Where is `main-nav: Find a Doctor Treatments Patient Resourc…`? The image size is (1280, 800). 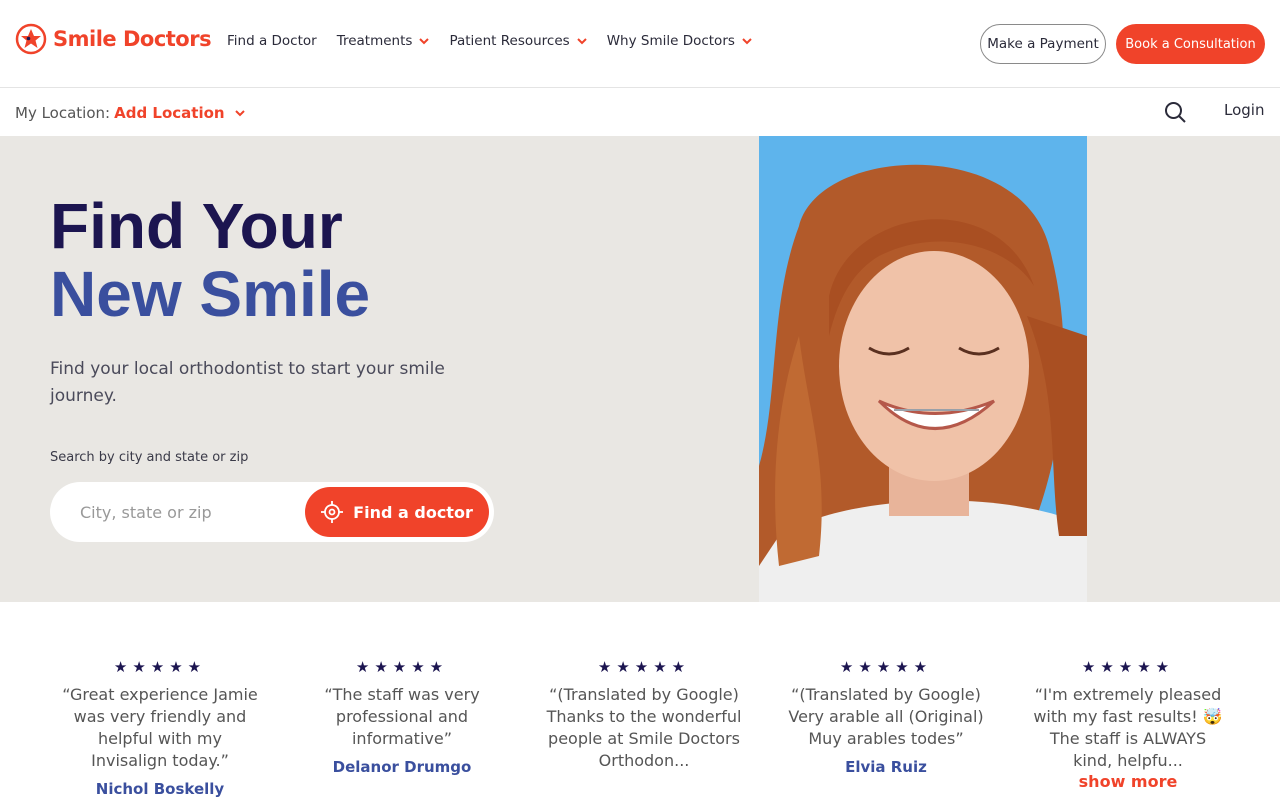 main-nav: Find a Doctor Treatments Patient Resourc… is located at coordinates (489, 41).